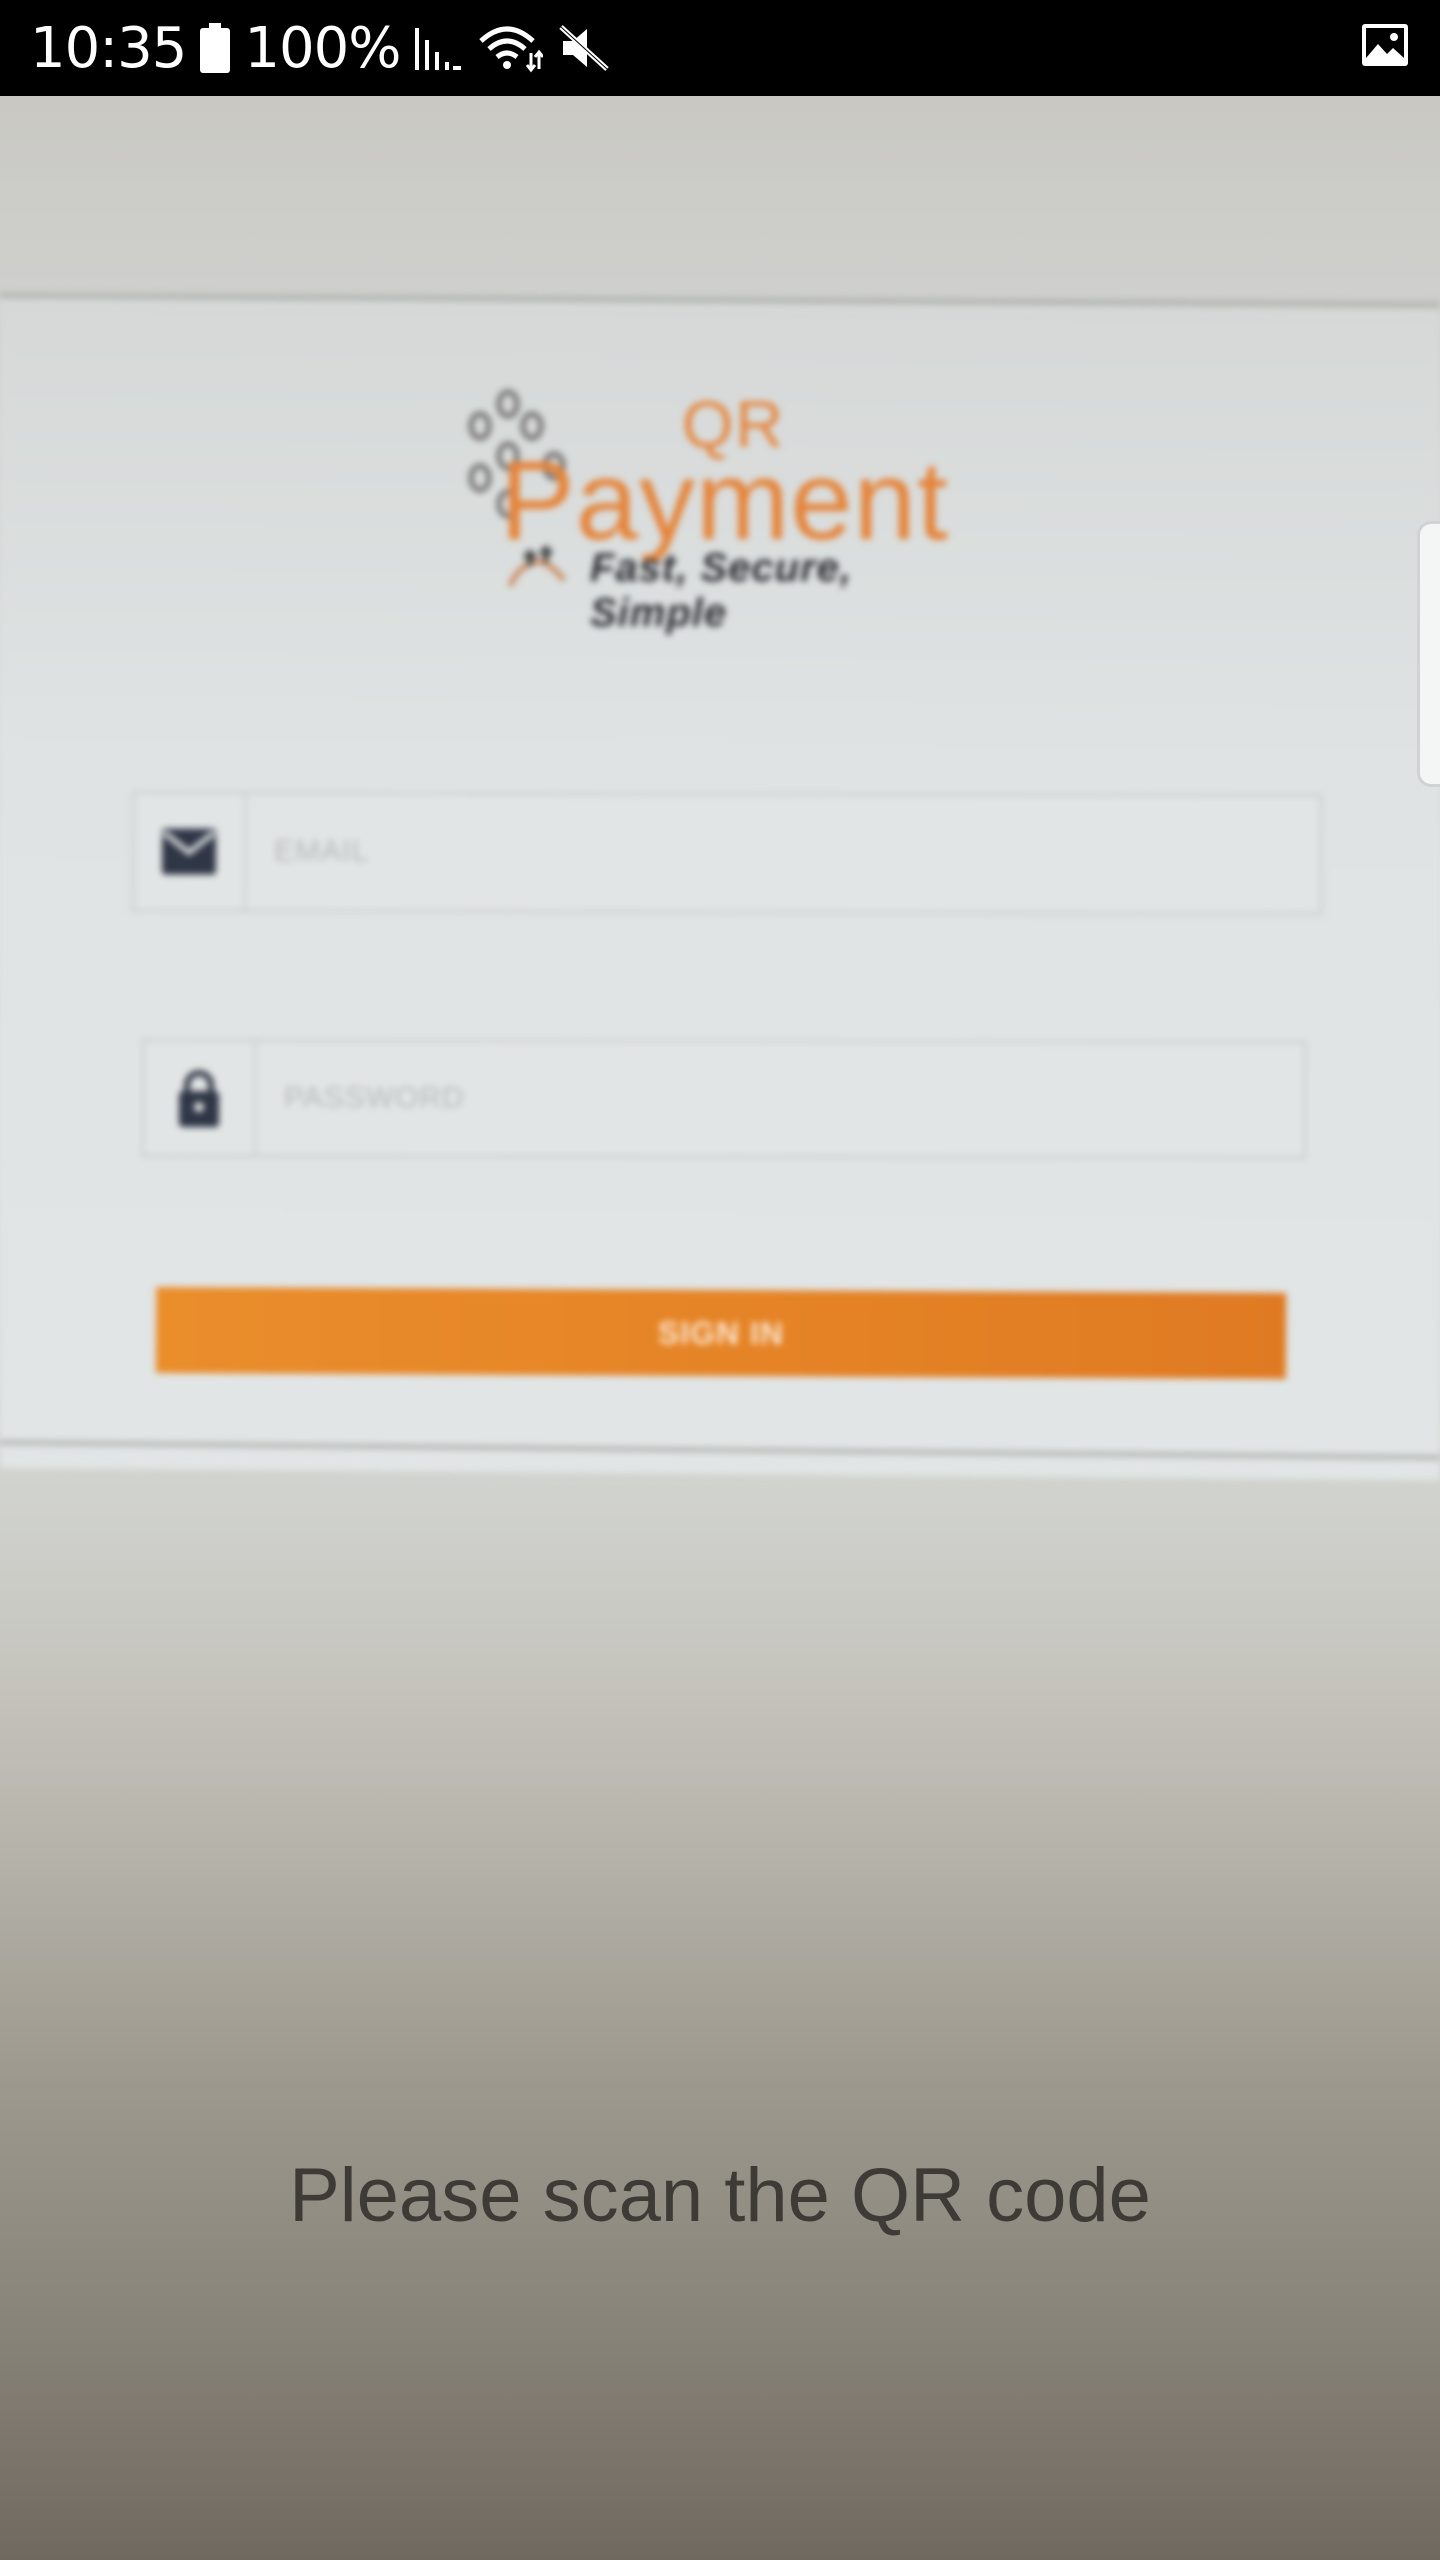 The height and width of the screenshot is (2560, 1440). I want to click on email-input, so click(783, 853).